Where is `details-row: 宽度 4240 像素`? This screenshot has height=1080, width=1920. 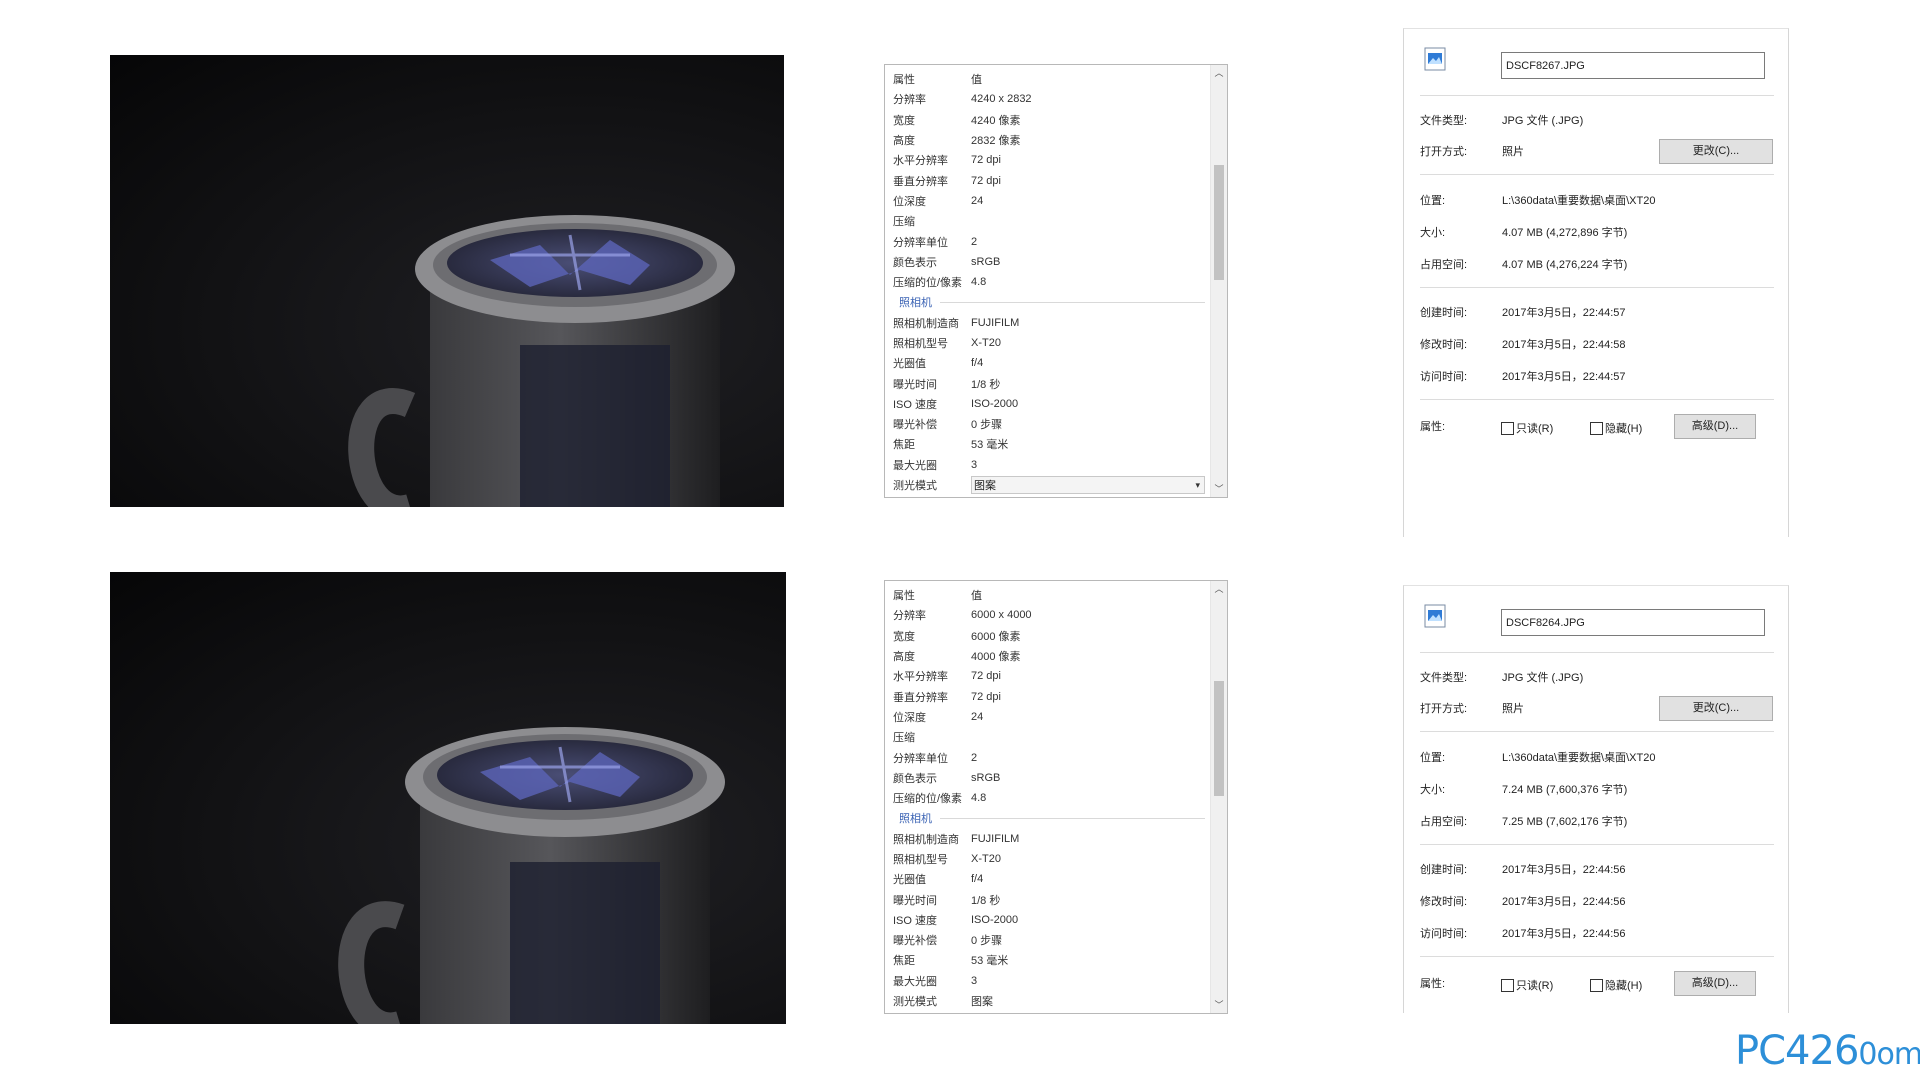 details-row: 宽度 4240 像素 is located at coordinates (1051, 120).